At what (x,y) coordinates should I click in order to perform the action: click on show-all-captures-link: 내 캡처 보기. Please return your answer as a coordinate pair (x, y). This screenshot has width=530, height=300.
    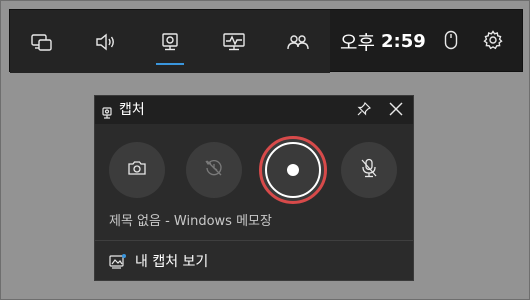
    Looking at the image, I should click on (254, 260).